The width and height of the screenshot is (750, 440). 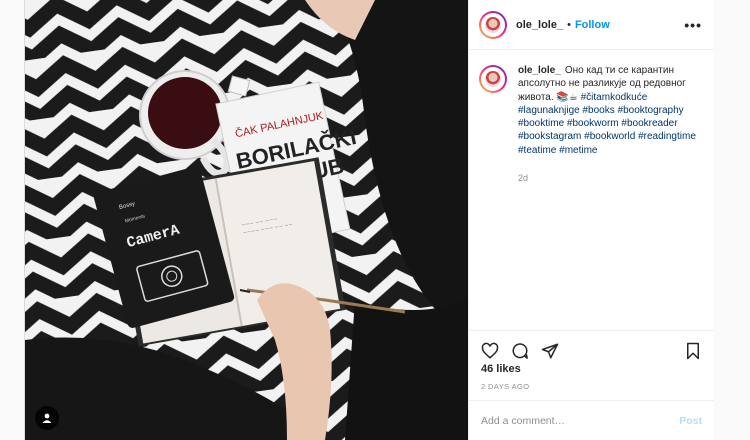 I want to click on user-tag-icon, so click(x=47, y=418).